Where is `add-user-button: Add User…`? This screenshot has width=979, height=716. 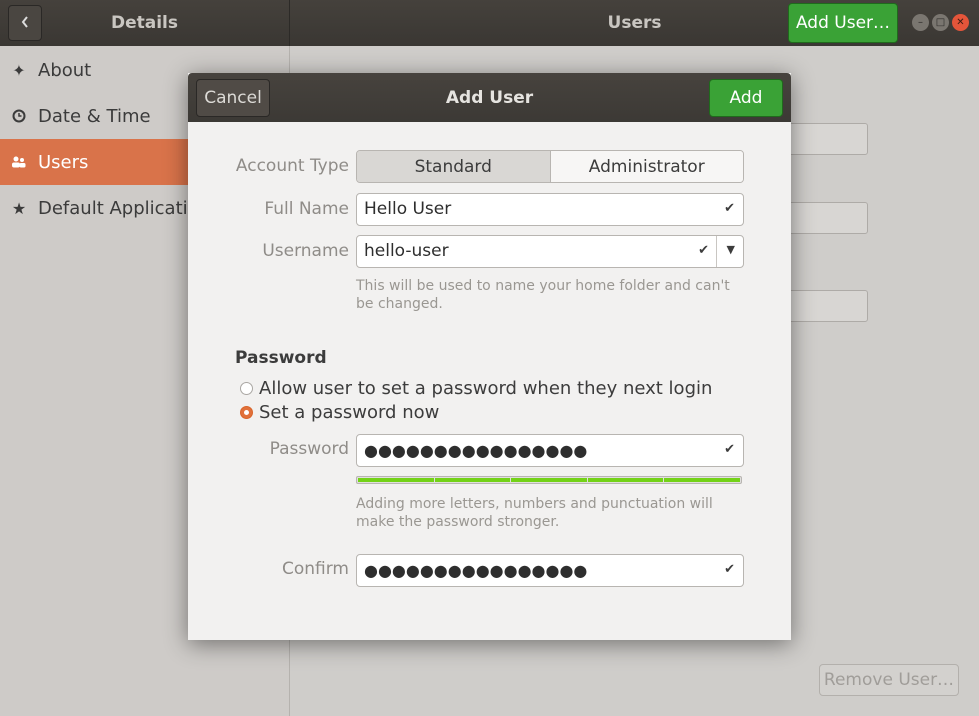
add-user-button: Add User… is located at coordinates (843, 23).